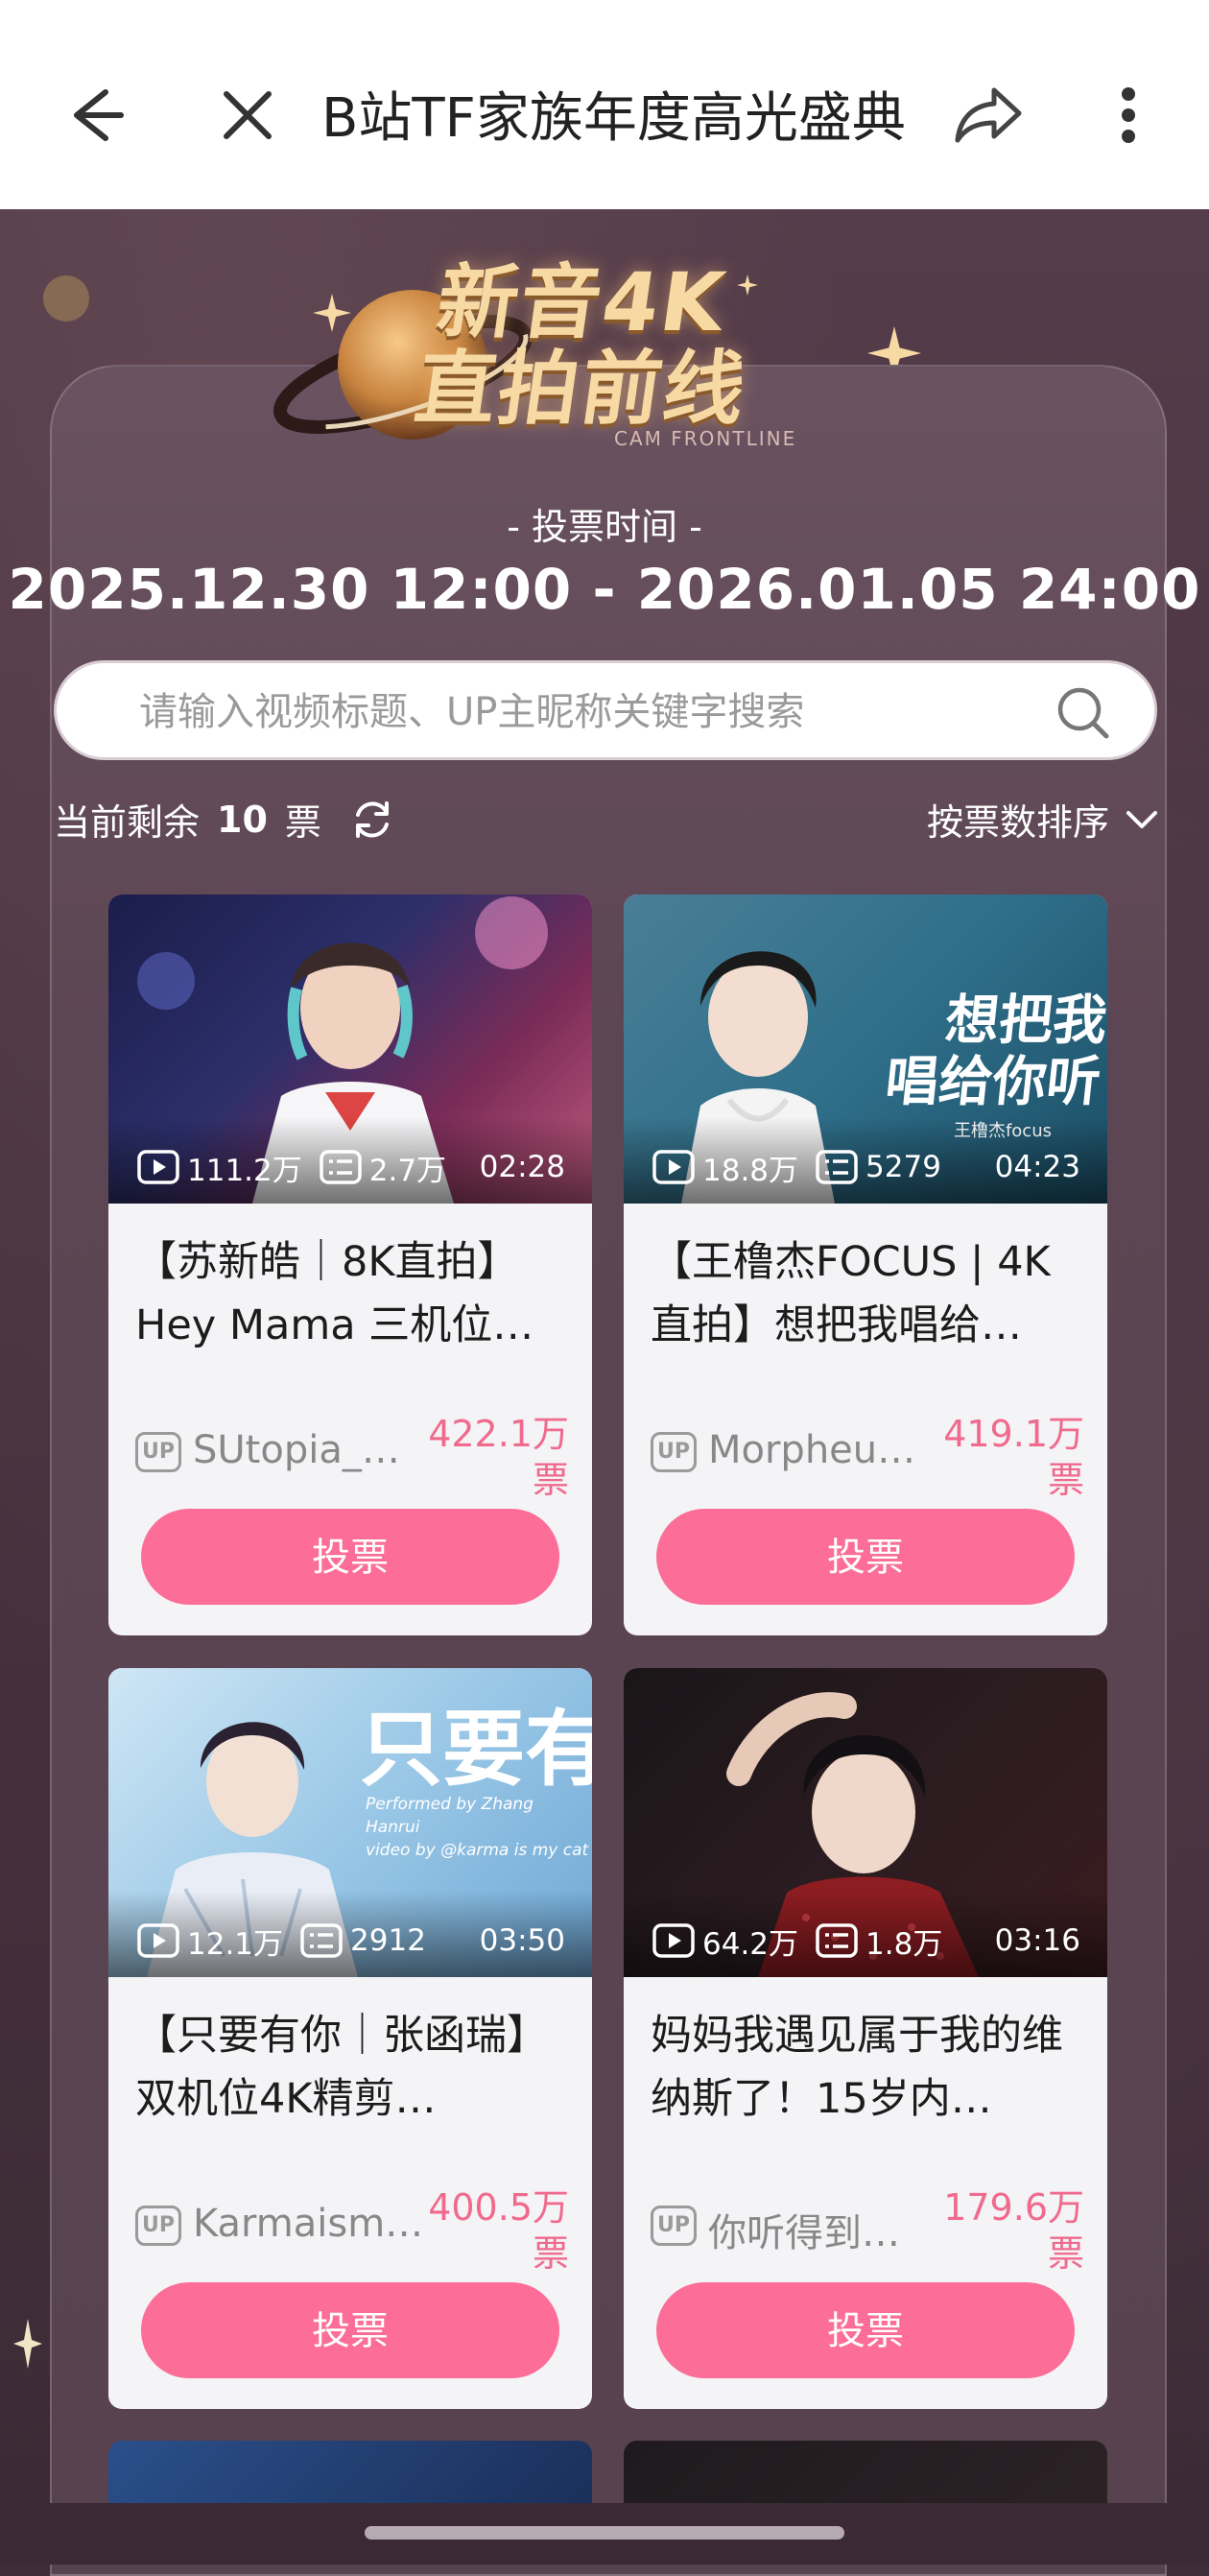  What do you see at coordinates (866, 1822) in the screenshot?
I see `video-thumbnail: 64.2万 1.8万 03:16` at bounding box center [866, 1822].